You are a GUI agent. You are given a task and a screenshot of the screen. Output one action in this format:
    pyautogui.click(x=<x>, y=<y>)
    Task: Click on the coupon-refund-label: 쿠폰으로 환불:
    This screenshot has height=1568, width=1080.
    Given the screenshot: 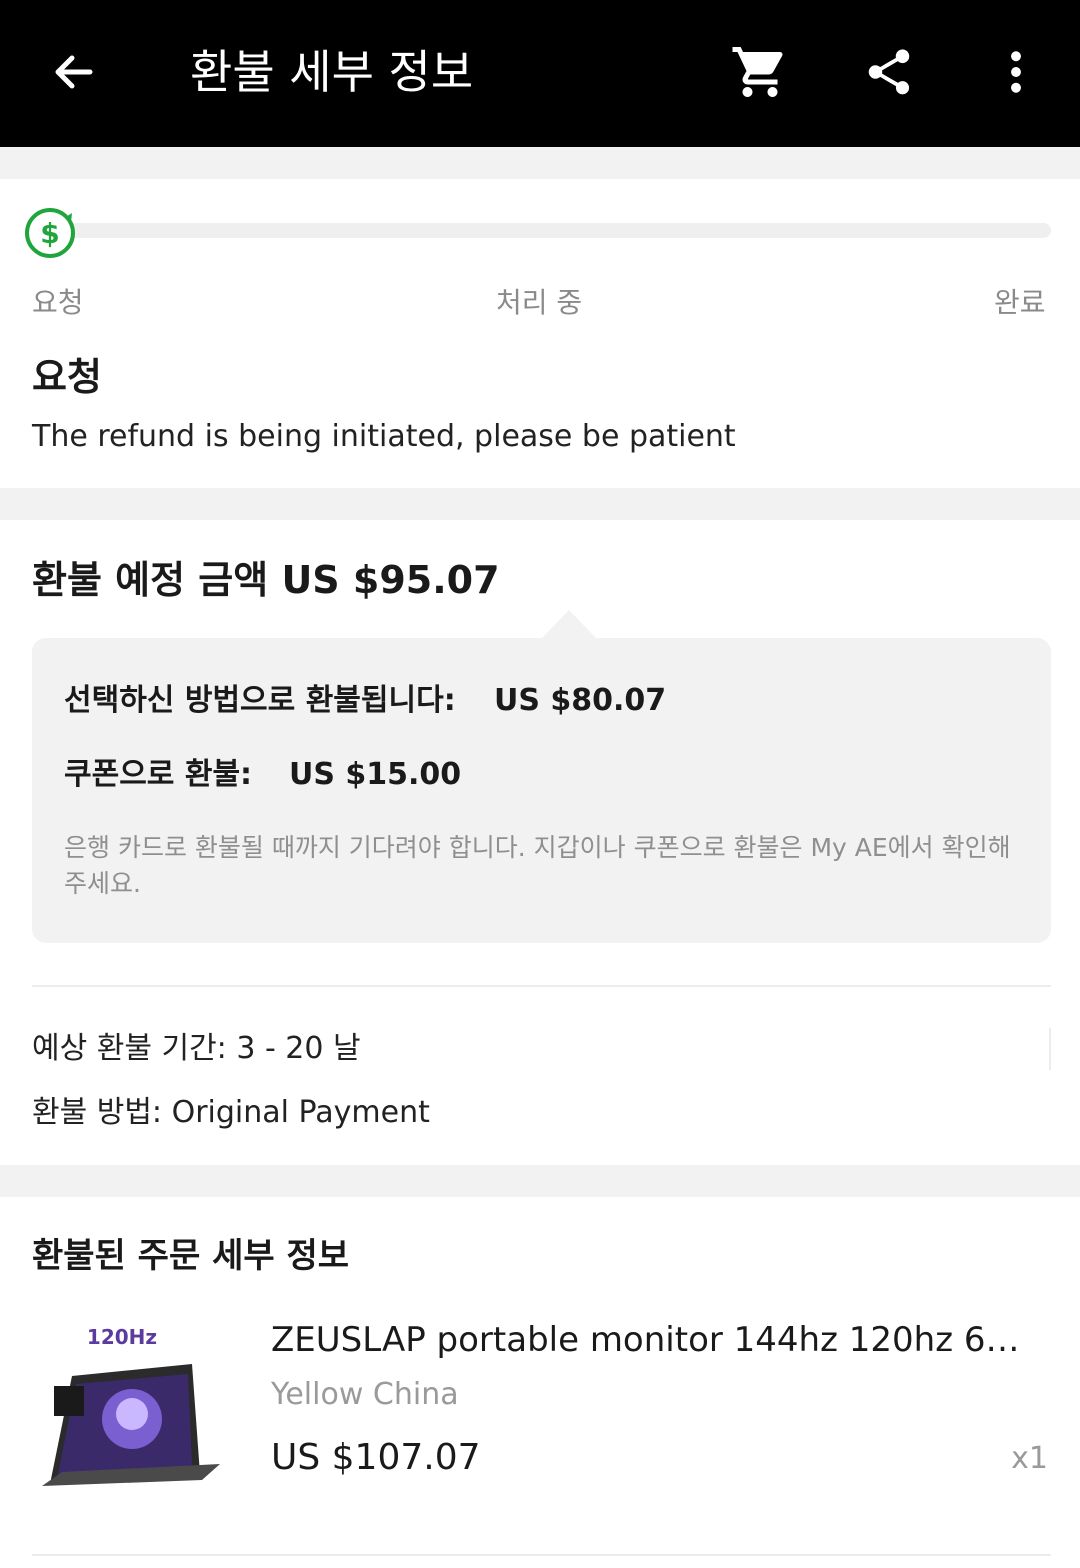 What is the action you would take?
    pyautogui.click(x=158, y=774)
    